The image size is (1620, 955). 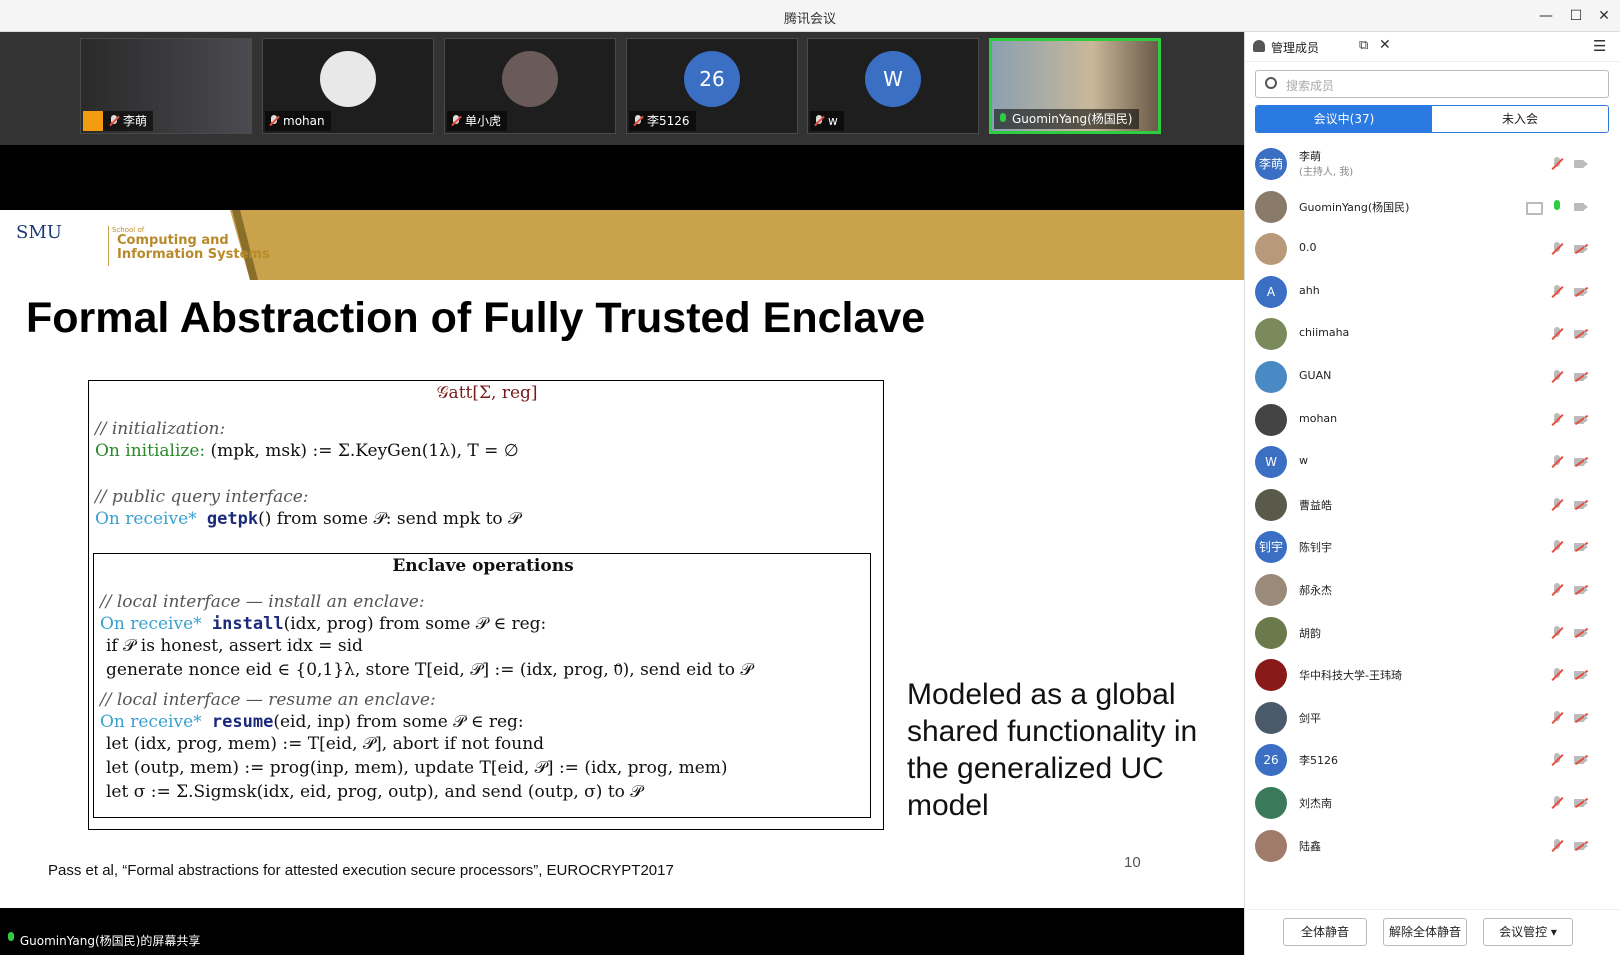 I want to click on member-row: 陆鑫, so click(x=1432, y=846).